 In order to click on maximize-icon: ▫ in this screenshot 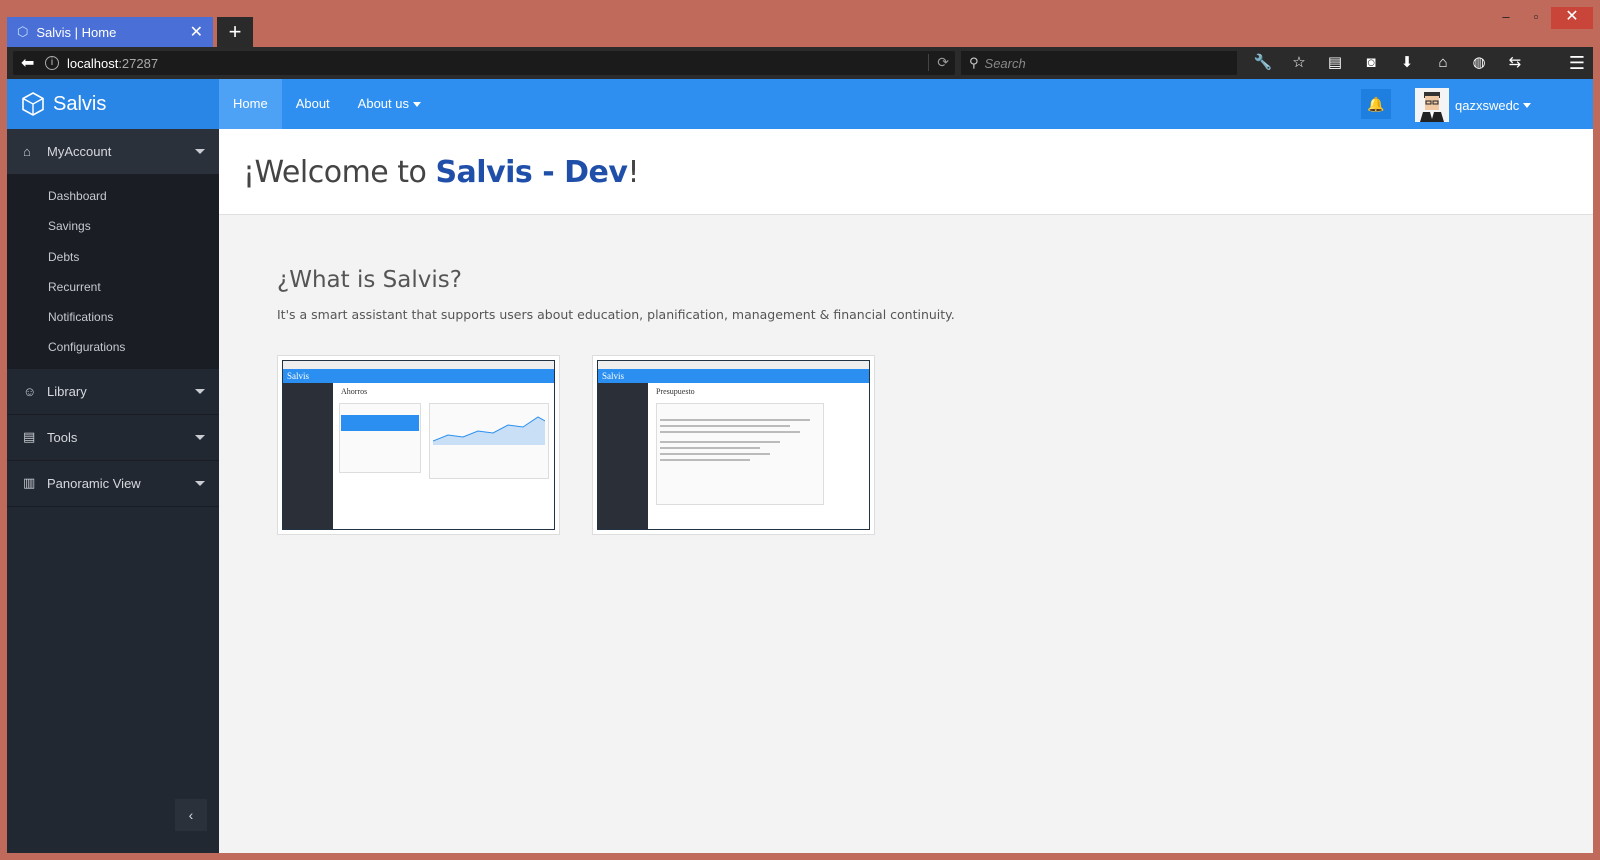, I will do `click(1536, 18)`.